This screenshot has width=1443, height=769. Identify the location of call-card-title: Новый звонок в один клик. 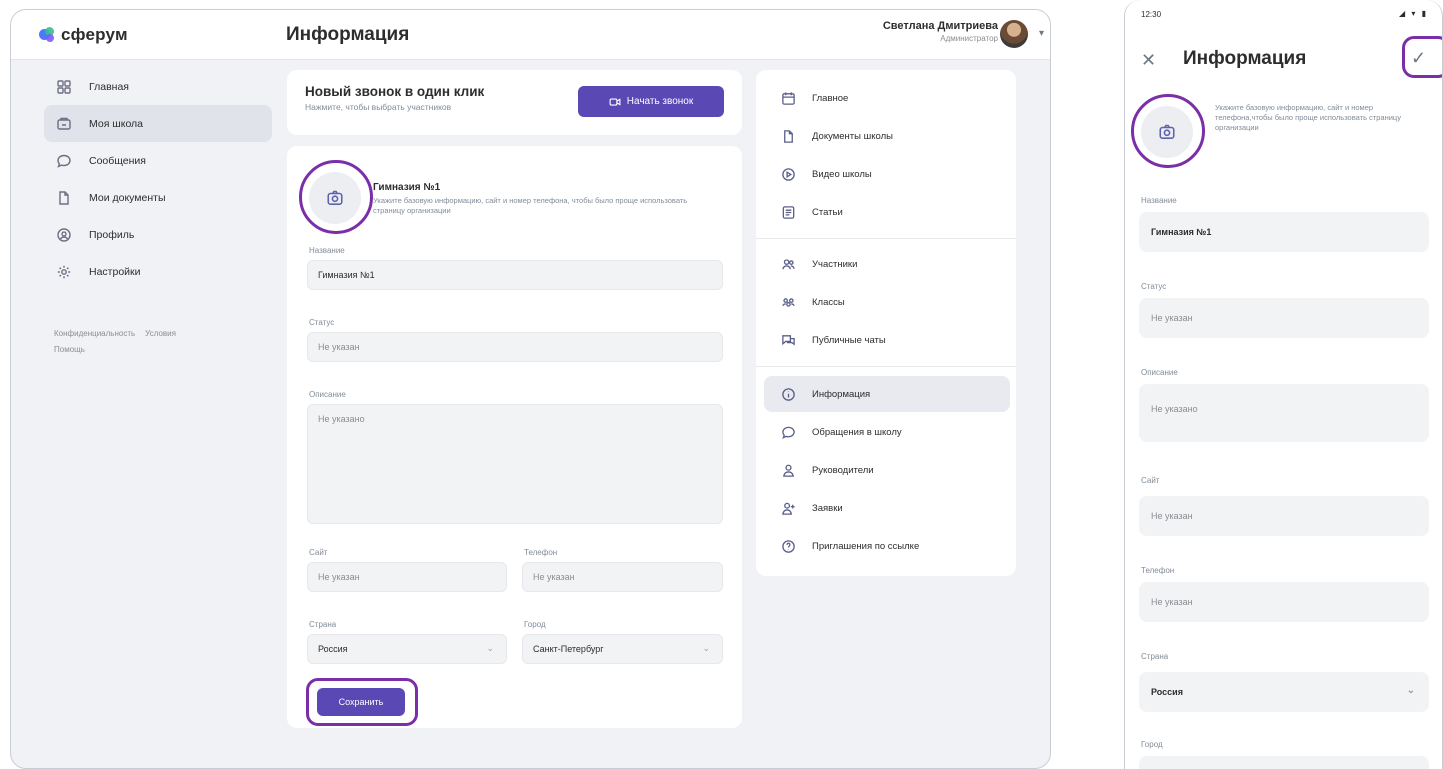
(395, 91).